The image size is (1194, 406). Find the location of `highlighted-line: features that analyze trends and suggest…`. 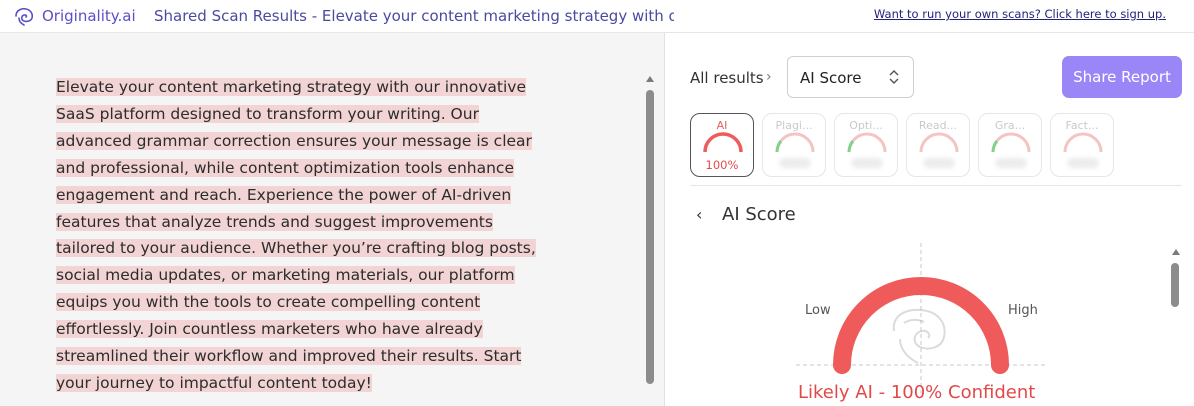

highlighted-line: features that analyze trends and suggest… is located at coordinates (274, 221).